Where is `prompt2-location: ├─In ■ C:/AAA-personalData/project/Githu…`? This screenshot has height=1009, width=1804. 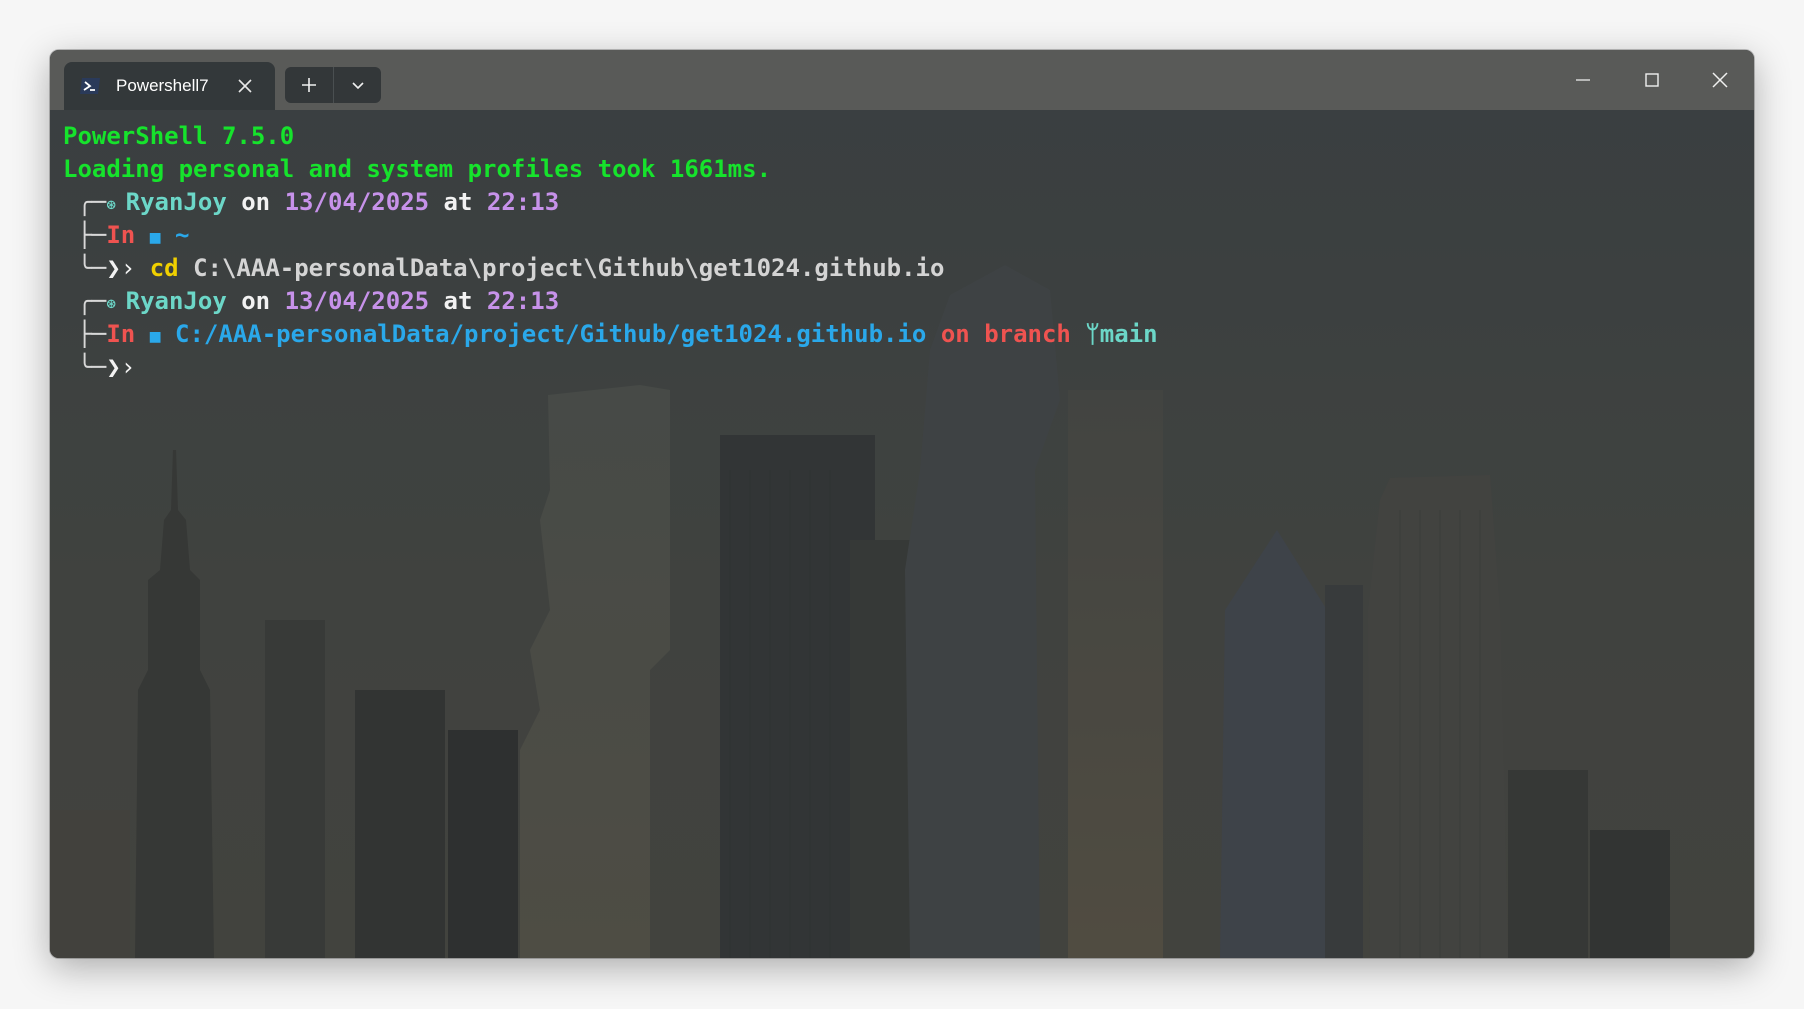 prompt2-location: ├─In ■ C:/AAA-personalData/project/Githu… is located at coordinates (610, 334).